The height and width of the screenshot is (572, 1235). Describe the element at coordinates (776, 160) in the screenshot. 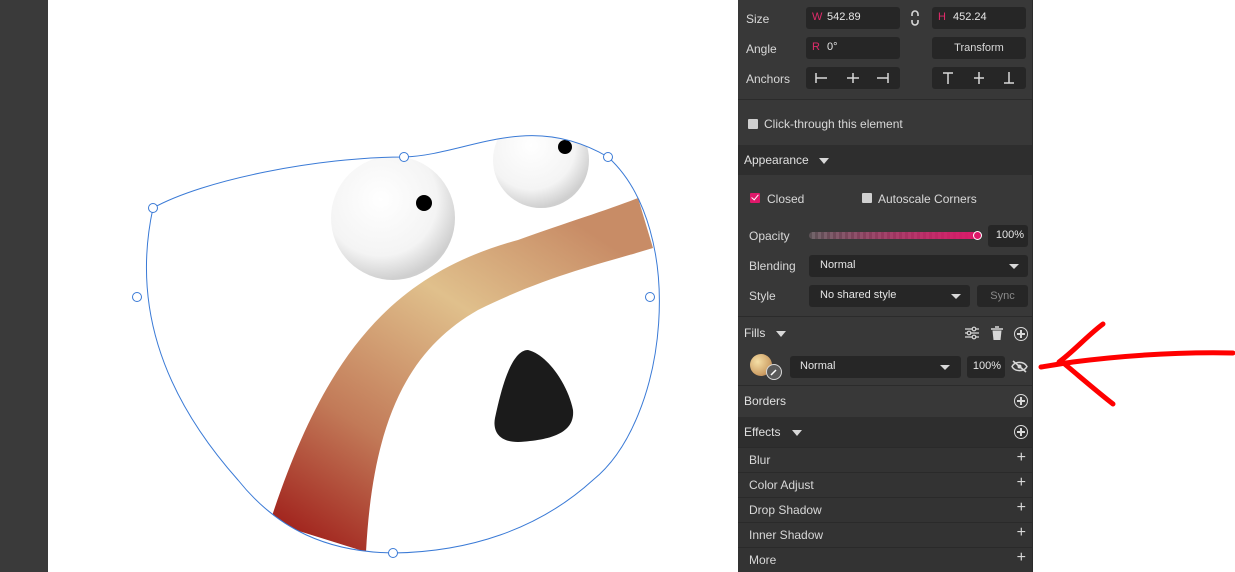

I see `appearance-title: Appearance` at that location.